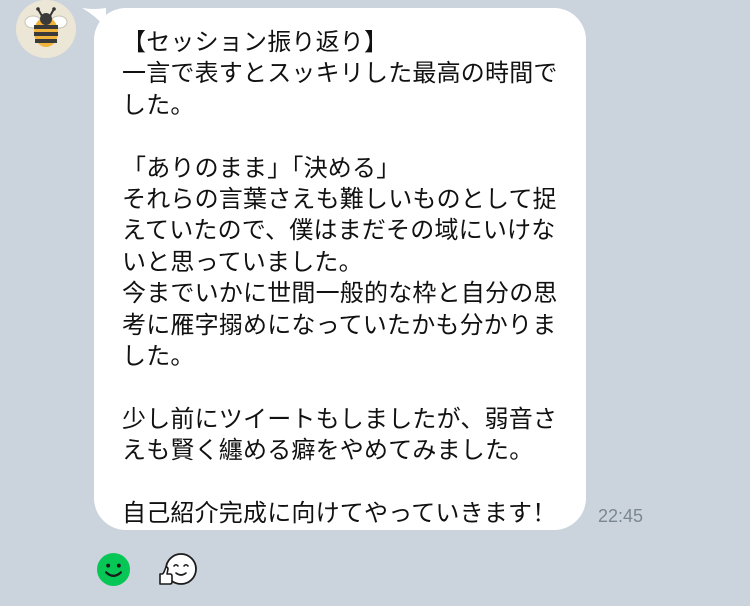 This screenshot has width=750, height=606. Describe the element at coordinates (339, 324) in the screenshot. I see `message-line: 考に雁字搦めになっていたかも分かりま` at that location.